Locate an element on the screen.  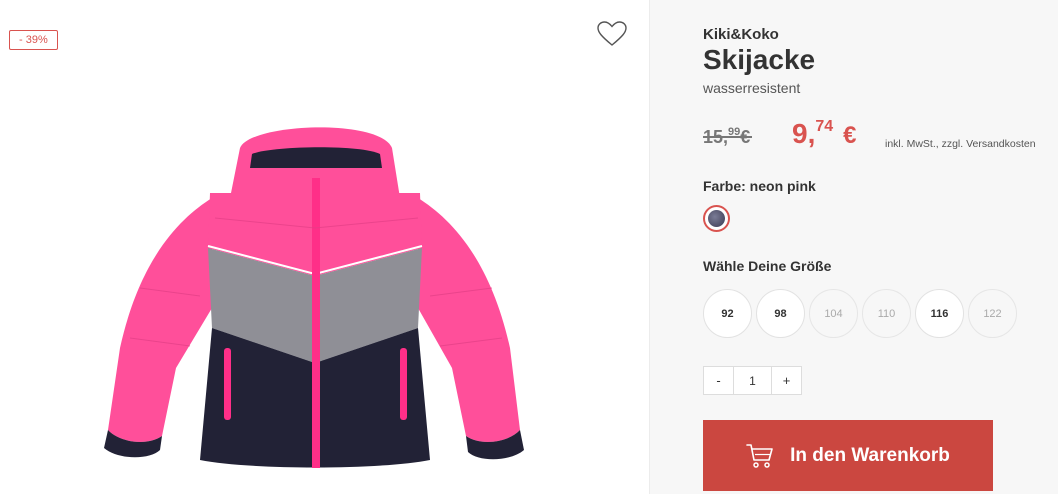
size-option-122: 122 is located at coordinates (992, 313).